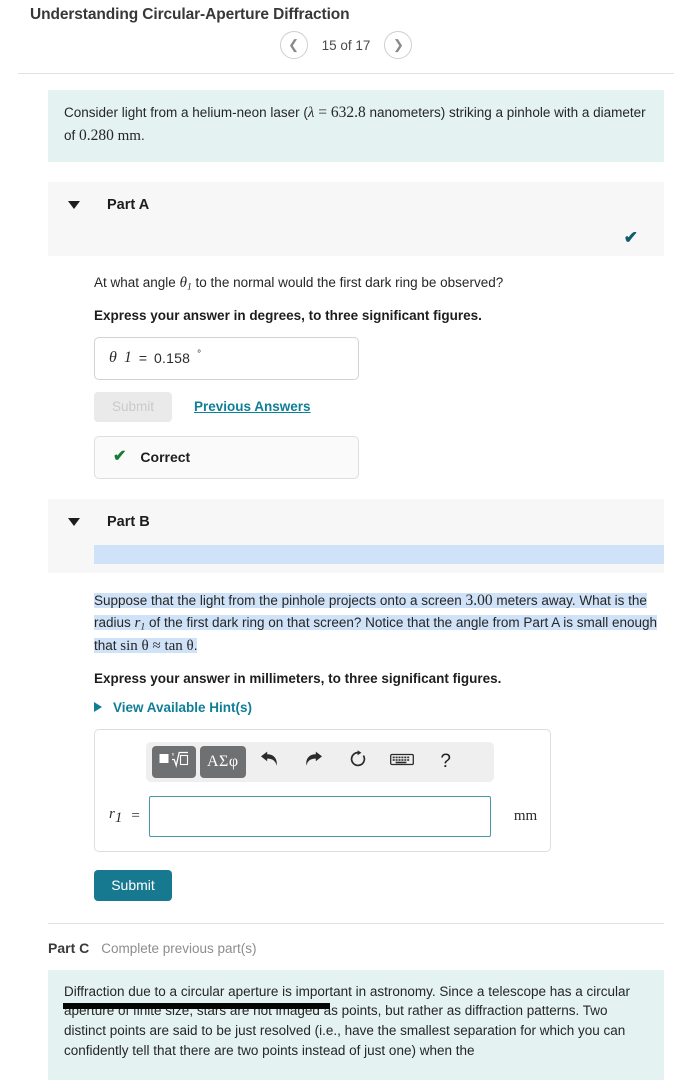 Image resolution: width=692 pixels, height=1080 pixels. What do you see at coordinates (356, 948) in the screenshot?
I see `part-c-header: Part C Complete previous part(s)` at bounding box center [356, 948].